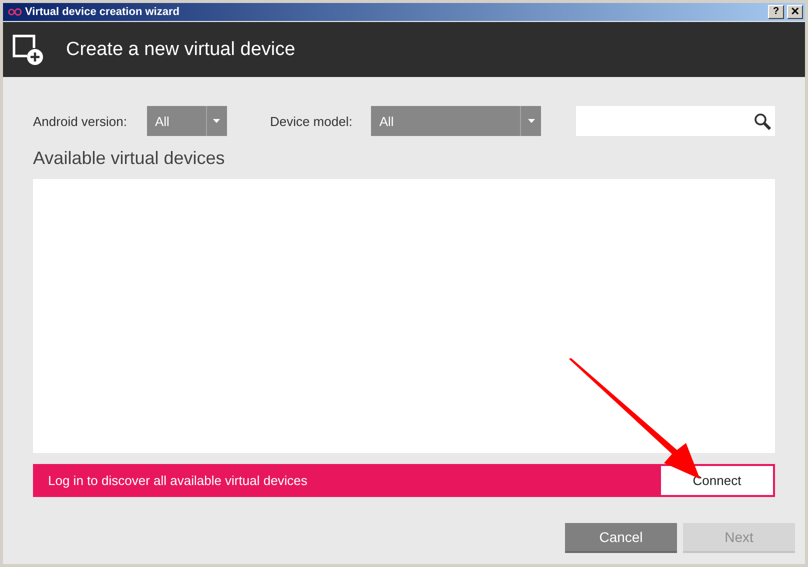  What do you see at coordinates (621, 538) in the screenshot?
I see `dialog-button: Cancel` at bounding box center [621, 538].